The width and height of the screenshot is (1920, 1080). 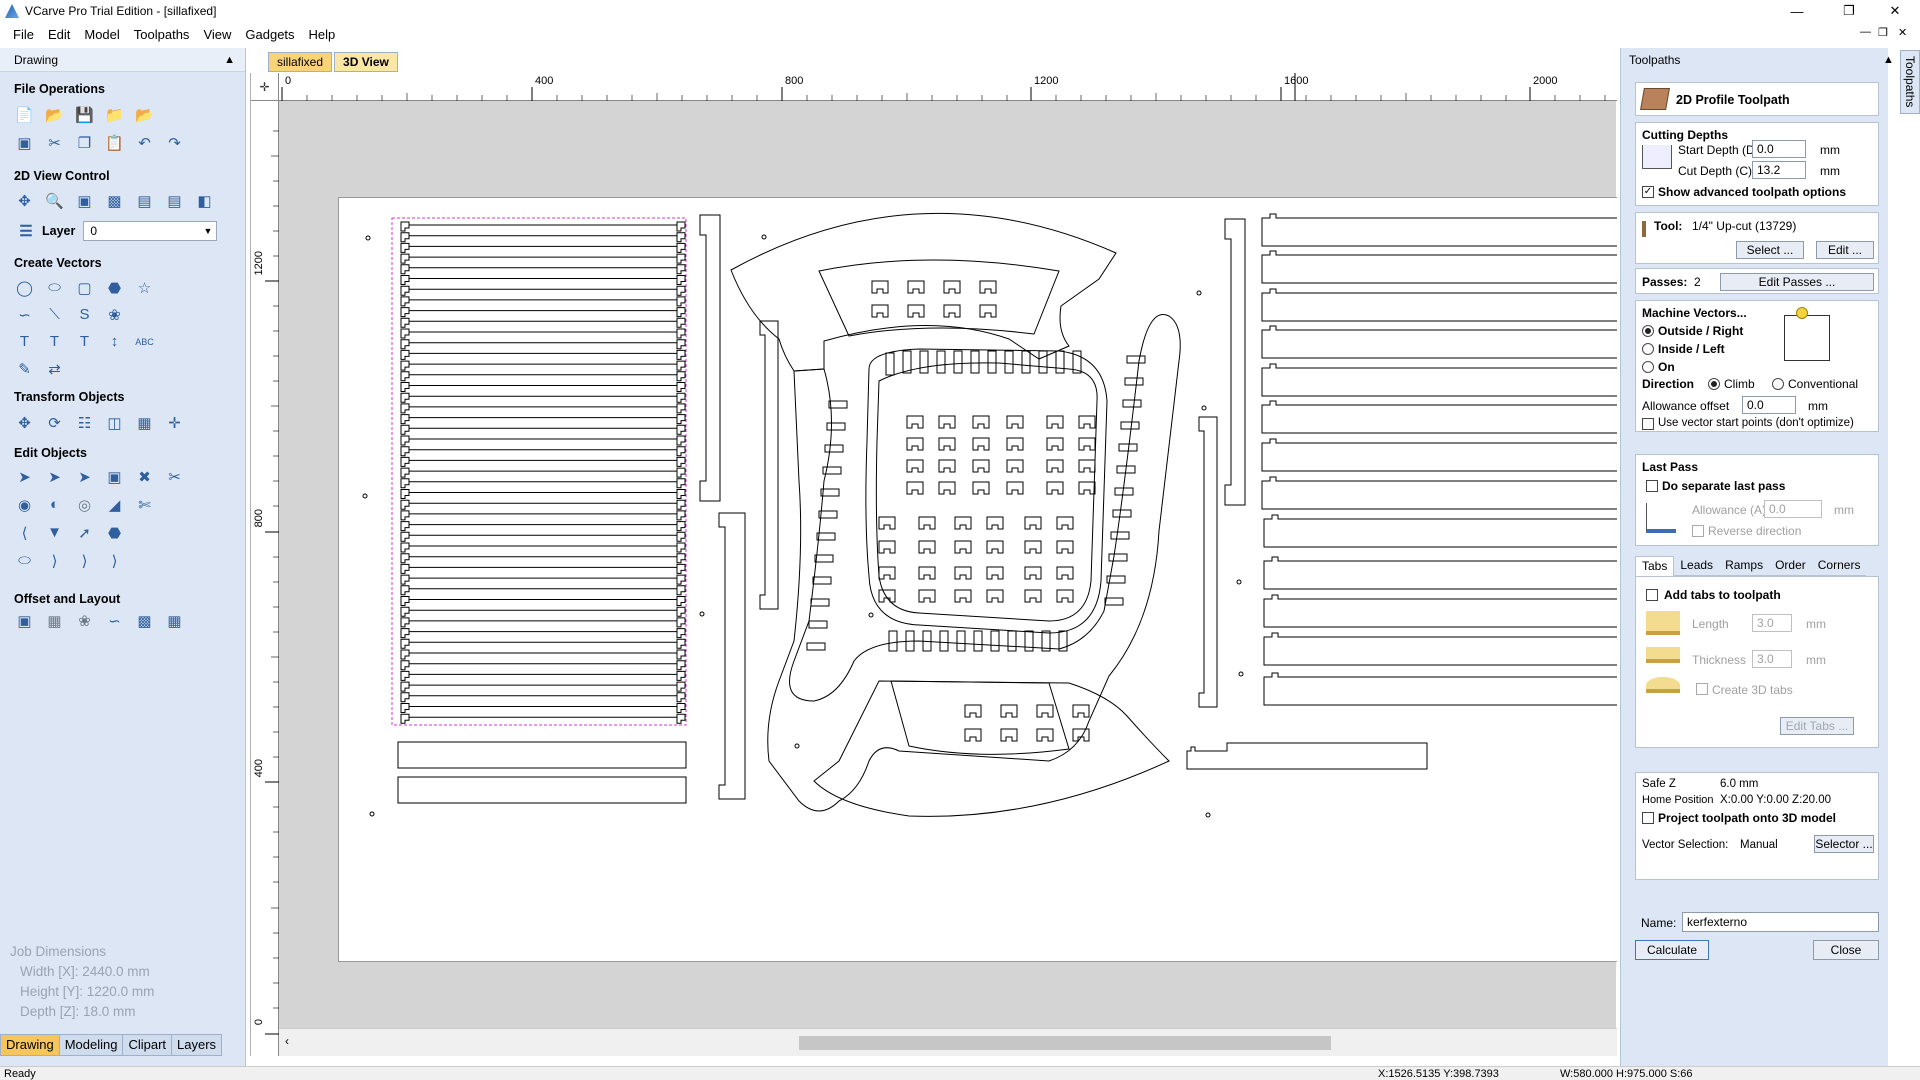 What do you see at coordinates (114, 314) in the screenshot?
I see `spiral-icon: ❀` at bounding box center [114, 314].